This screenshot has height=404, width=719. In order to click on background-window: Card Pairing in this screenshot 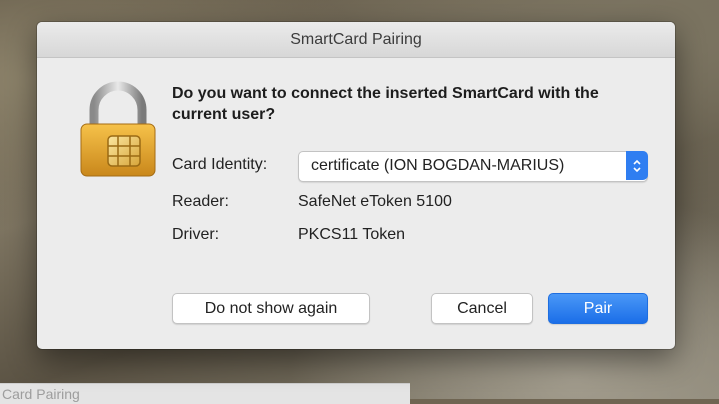, I will do `click(205, 393)`.